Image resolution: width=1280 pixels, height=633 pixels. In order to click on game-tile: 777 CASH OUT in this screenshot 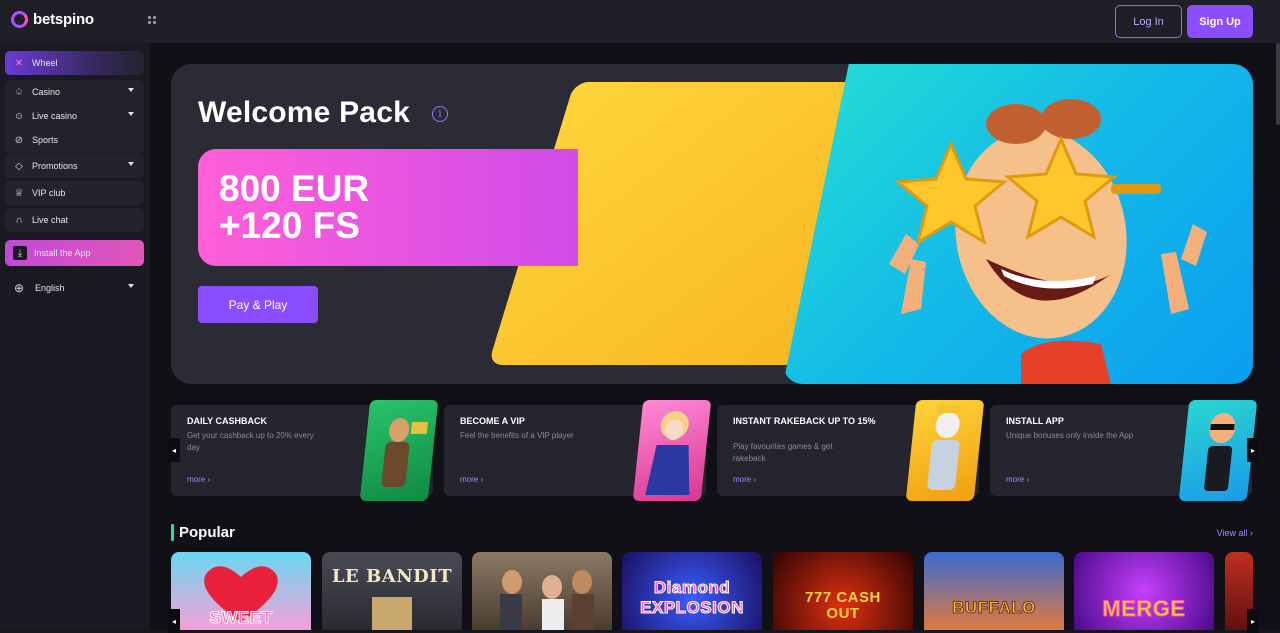, I will do `click(843, 591)`.